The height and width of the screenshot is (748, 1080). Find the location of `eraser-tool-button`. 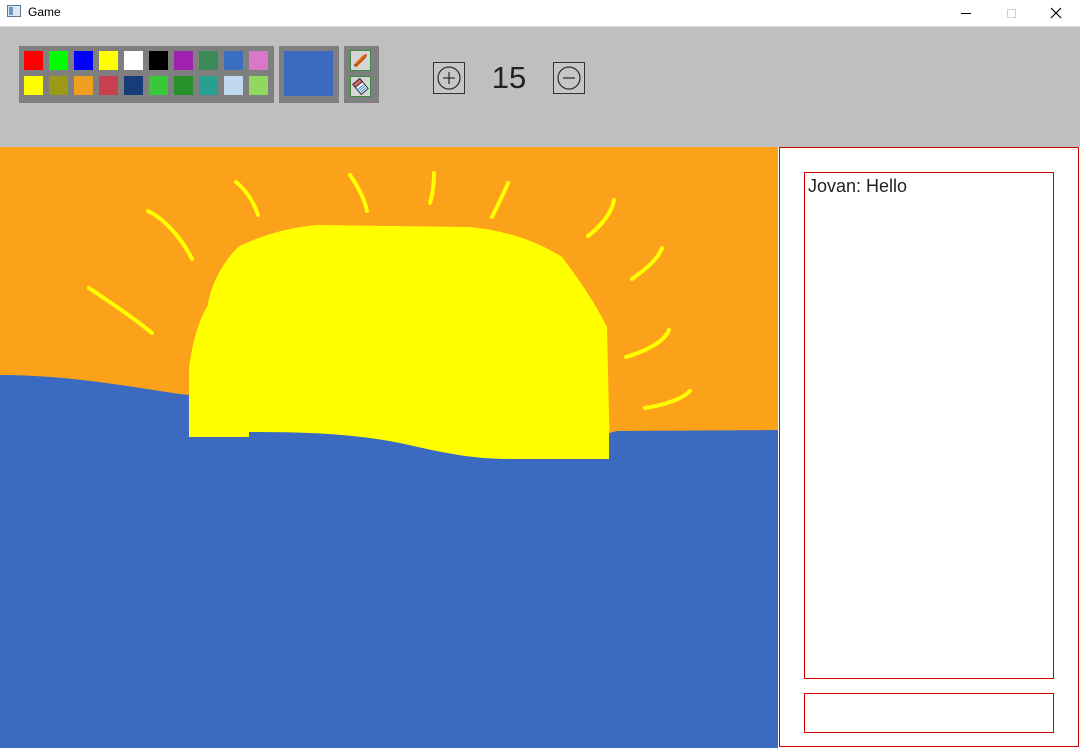

eraser-tool-button is located at coordinates (360, 86).